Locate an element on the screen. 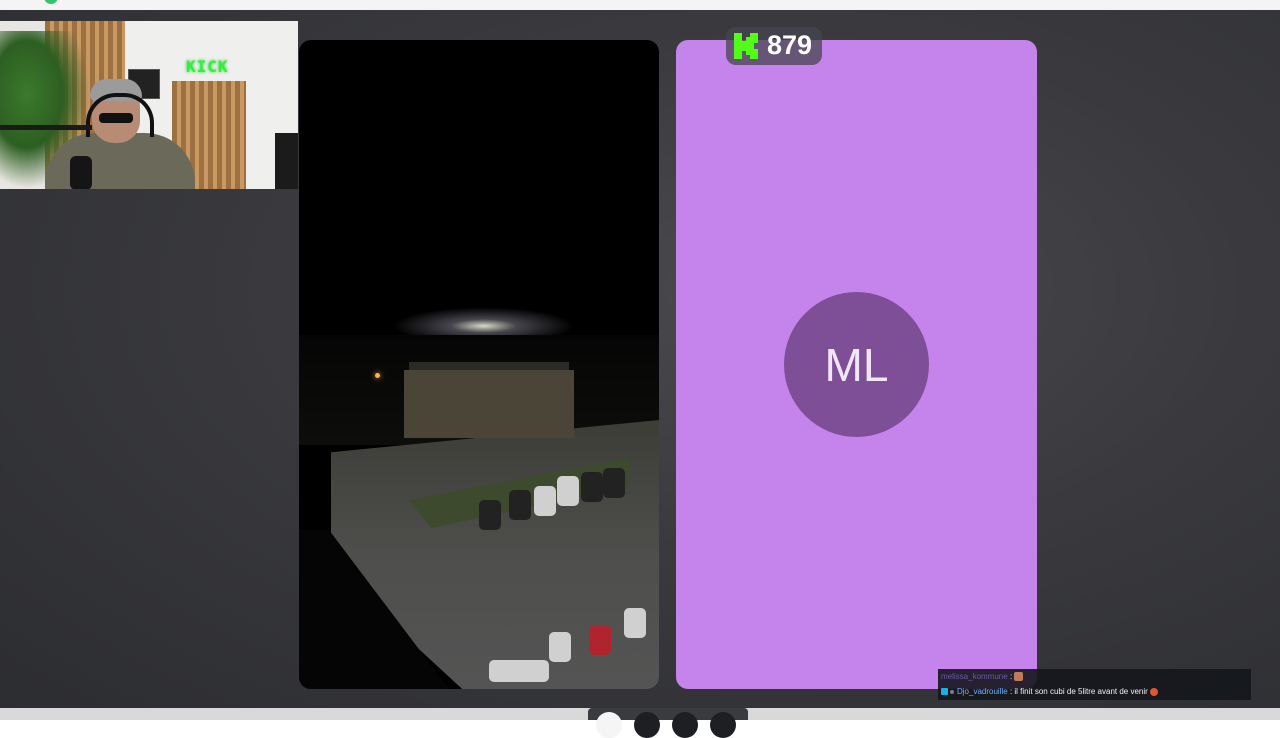 The width and height of the screenshot is (1280, 738). chat-message: melissa_kommune : is located at coordinates (982, 677).